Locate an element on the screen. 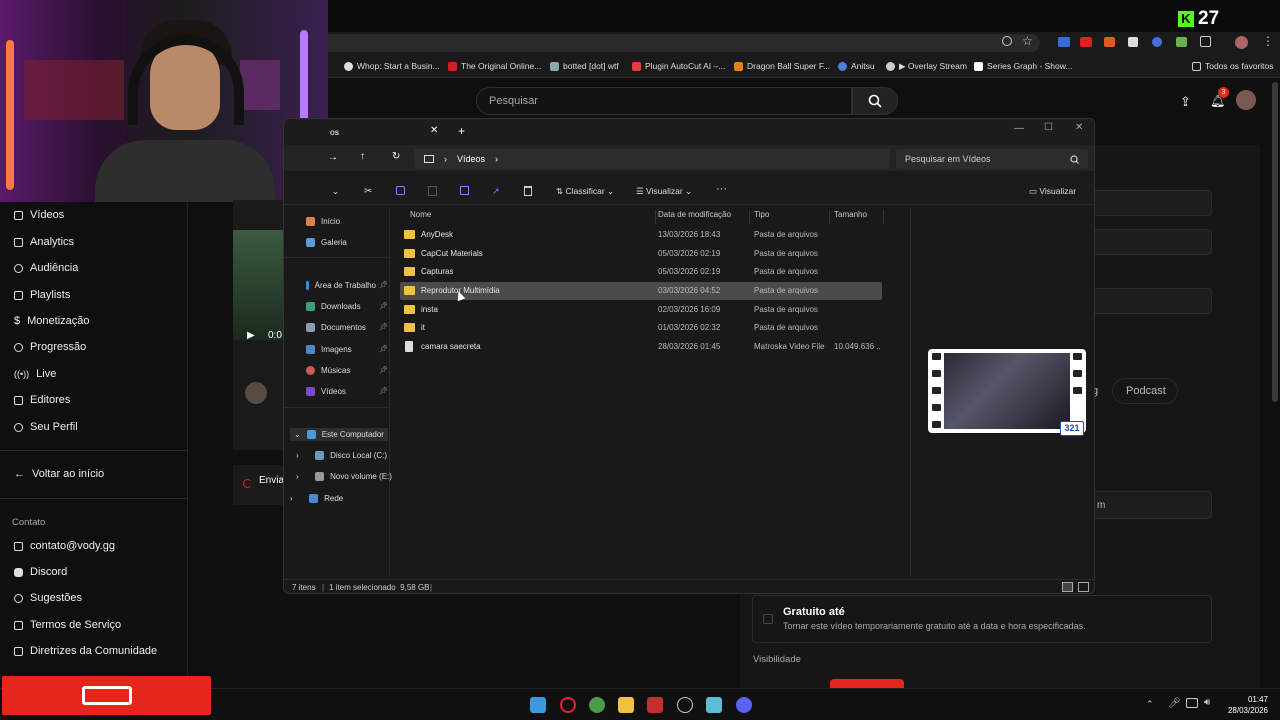  chrome-icon is located at coordinates (597, 705).